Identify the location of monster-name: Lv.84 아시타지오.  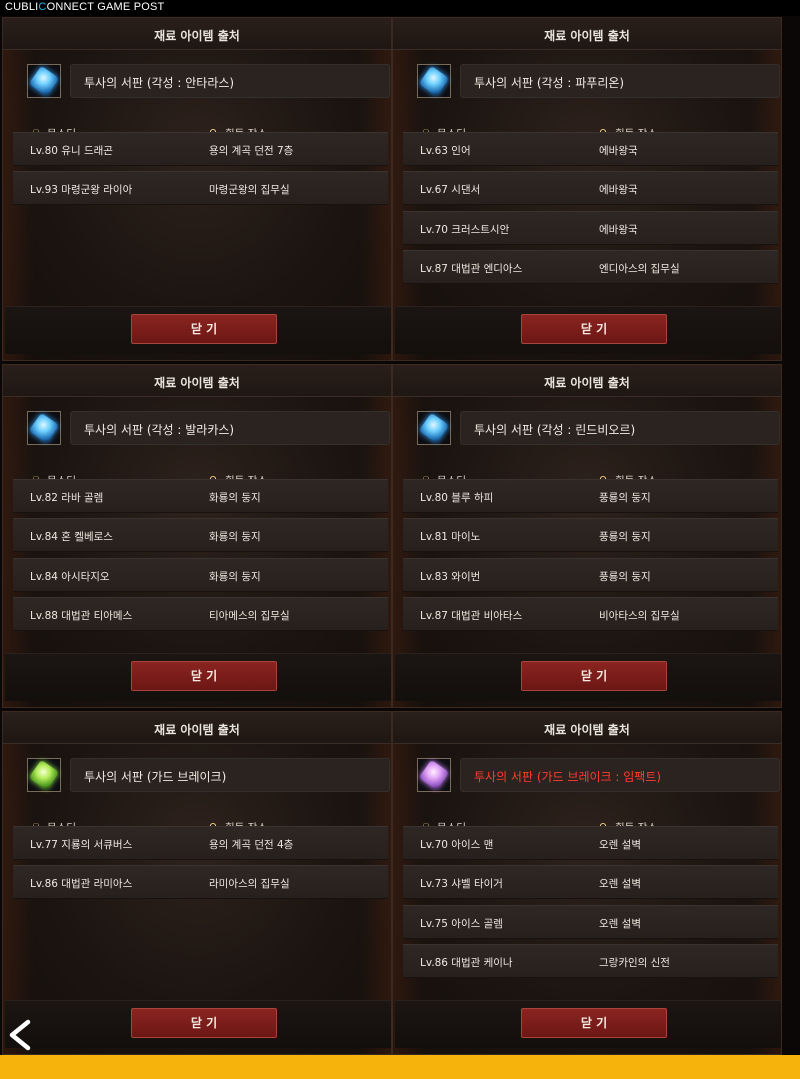
(70, 577).